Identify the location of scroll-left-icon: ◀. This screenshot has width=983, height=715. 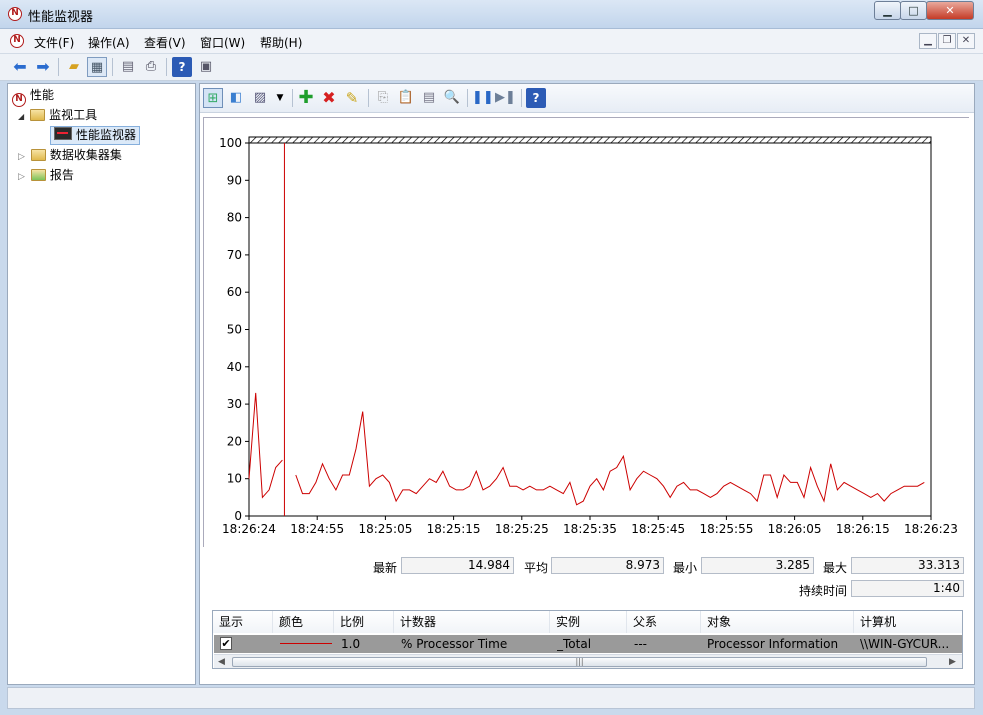
(221, 662).